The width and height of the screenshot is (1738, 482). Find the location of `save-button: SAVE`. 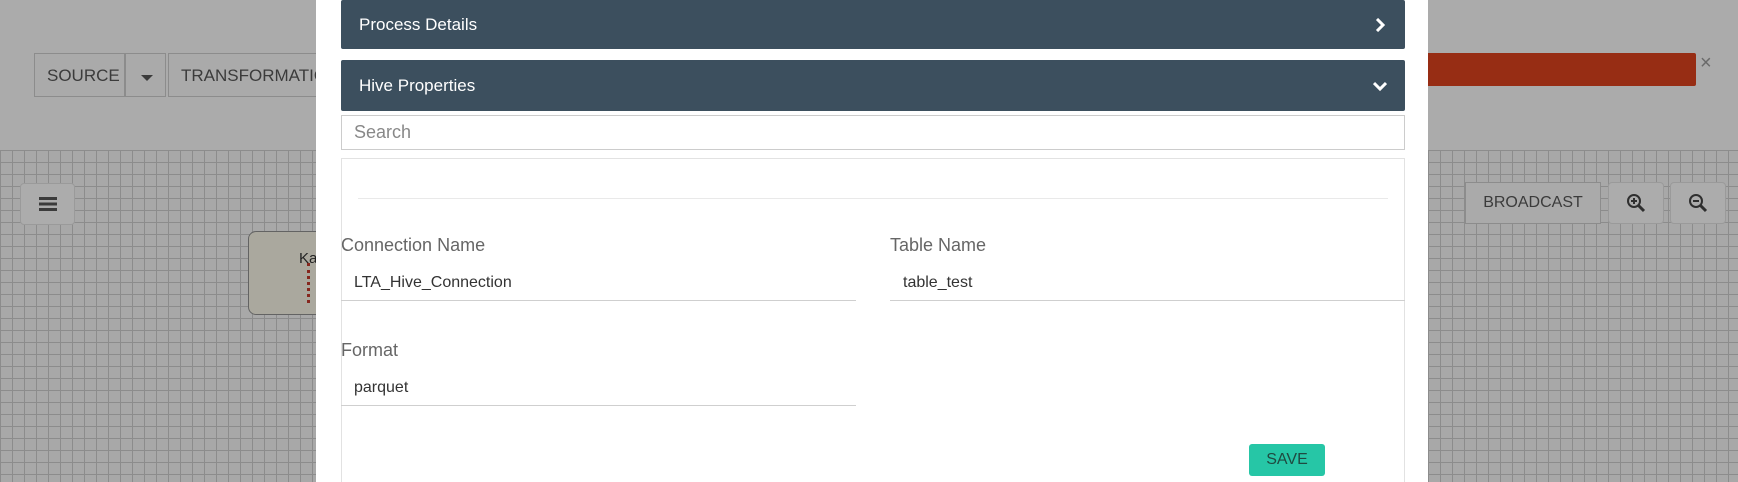

save-button: SAVE is located at coordinates (1287, 460).